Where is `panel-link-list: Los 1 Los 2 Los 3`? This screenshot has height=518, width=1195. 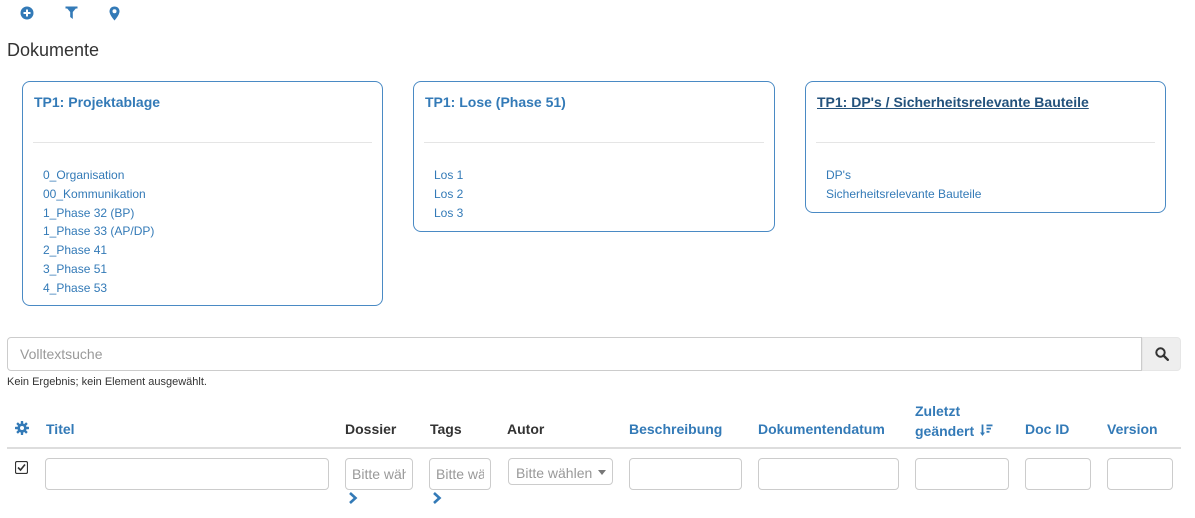
panel-link-list: Los 1 Los 2 Los 3 is located at coordinates (448, 194).